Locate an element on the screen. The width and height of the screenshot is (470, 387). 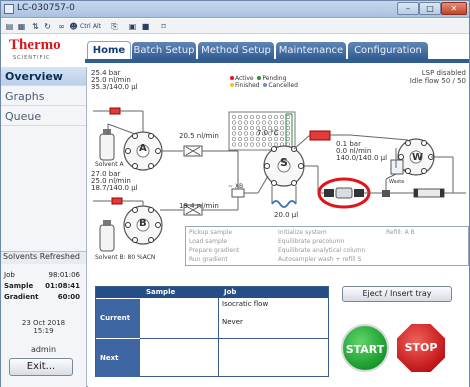
tab-maintenance: Maintenance is located at coordinates (311, 50).